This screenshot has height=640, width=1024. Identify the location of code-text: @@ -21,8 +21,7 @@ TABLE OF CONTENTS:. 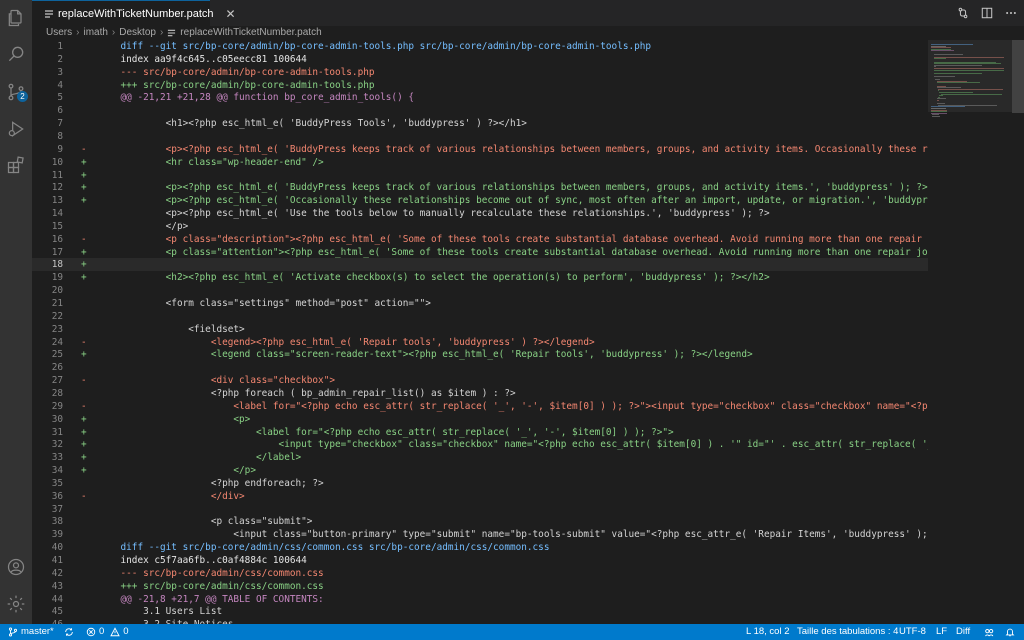
(202, 599).